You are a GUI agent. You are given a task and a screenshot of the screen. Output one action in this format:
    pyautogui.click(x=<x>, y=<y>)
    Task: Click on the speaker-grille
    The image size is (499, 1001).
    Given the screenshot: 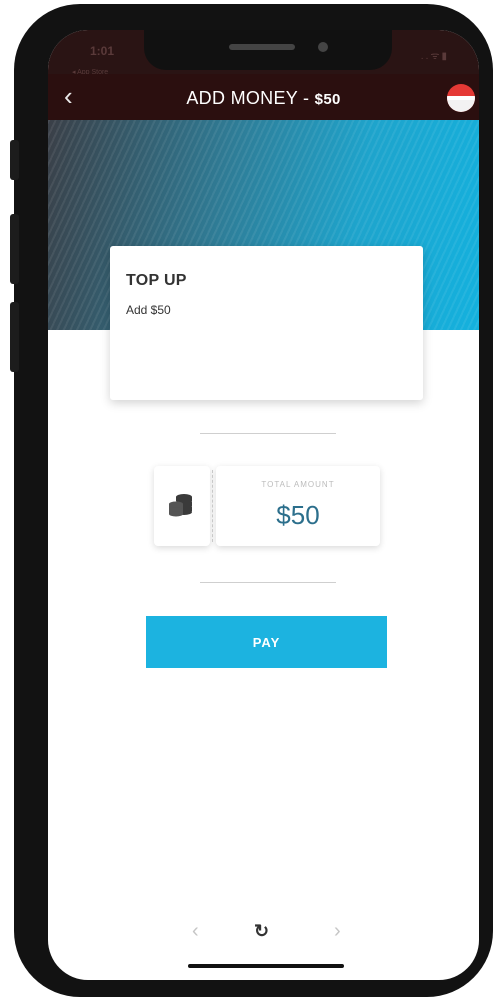 What is the action you would take?
    pyautogui.click(x=262, y=47)
    